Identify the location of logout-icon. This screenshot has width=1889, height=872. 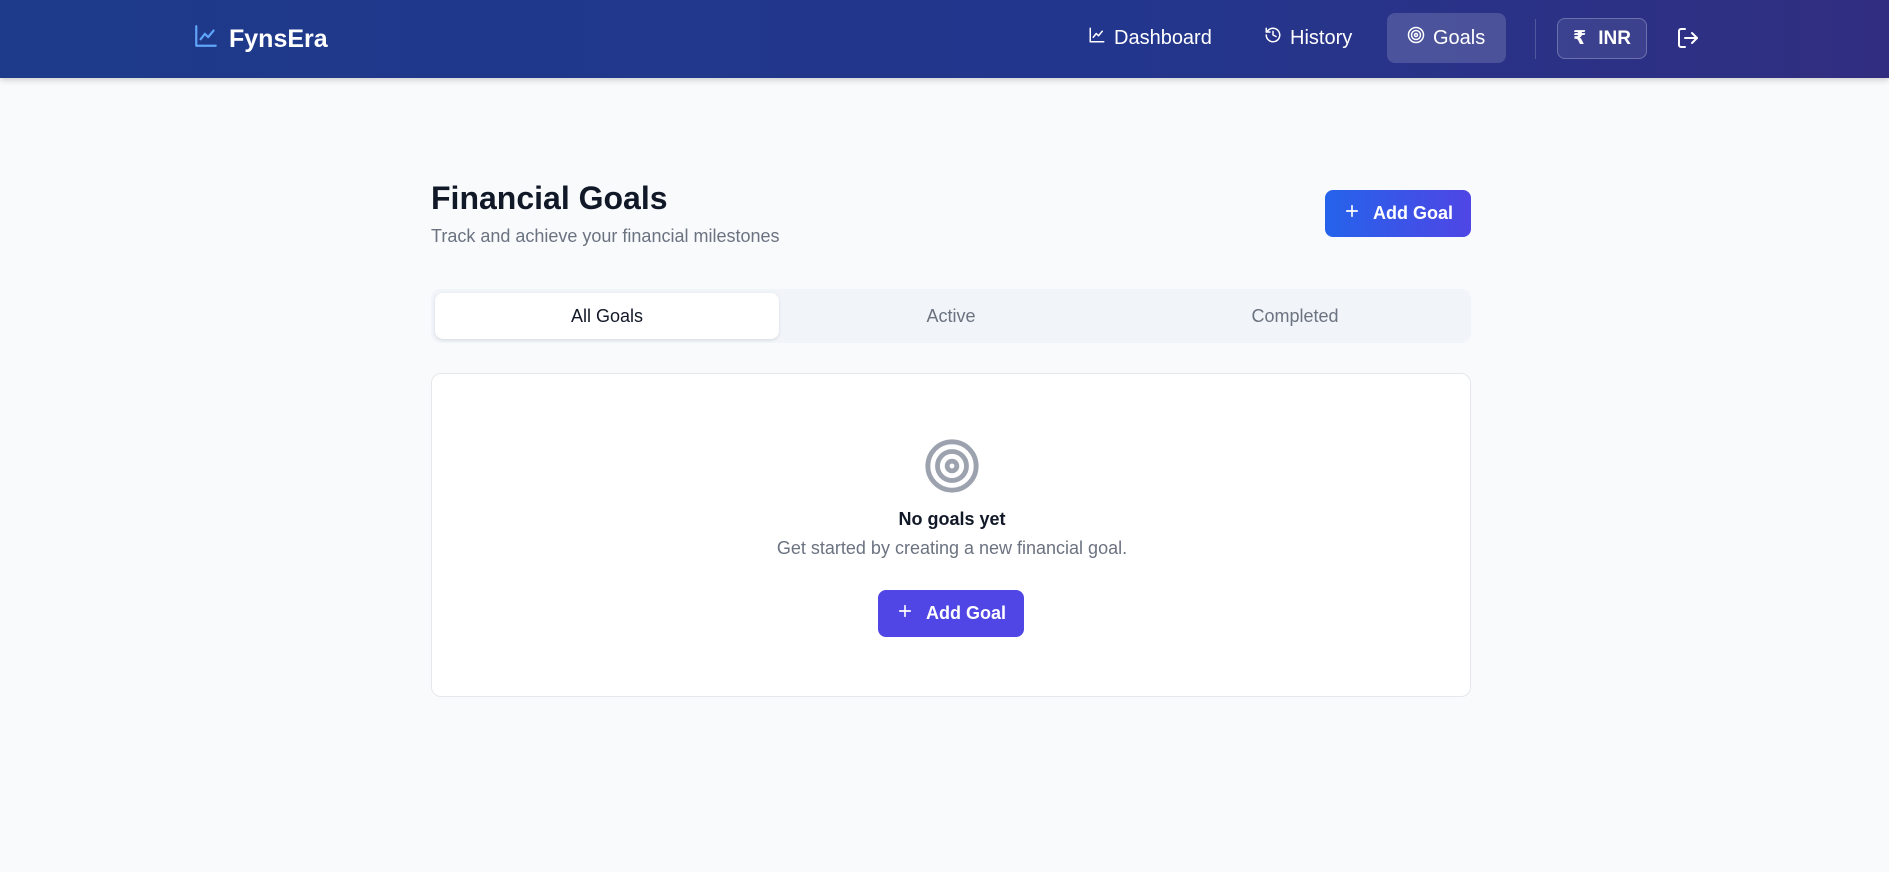
(1688, 41).